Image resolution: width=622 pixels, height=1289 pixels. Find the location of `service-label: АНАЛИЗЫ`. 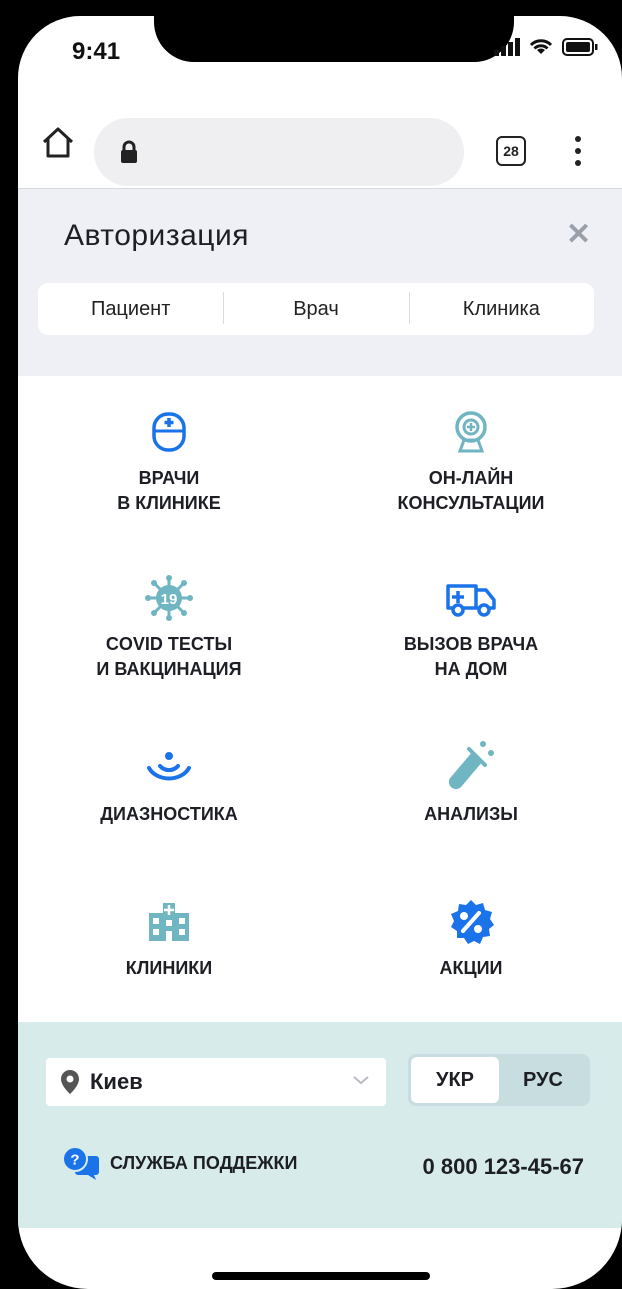

service-label: АНАЛИЗЫ is located at coordinates (471, 814).